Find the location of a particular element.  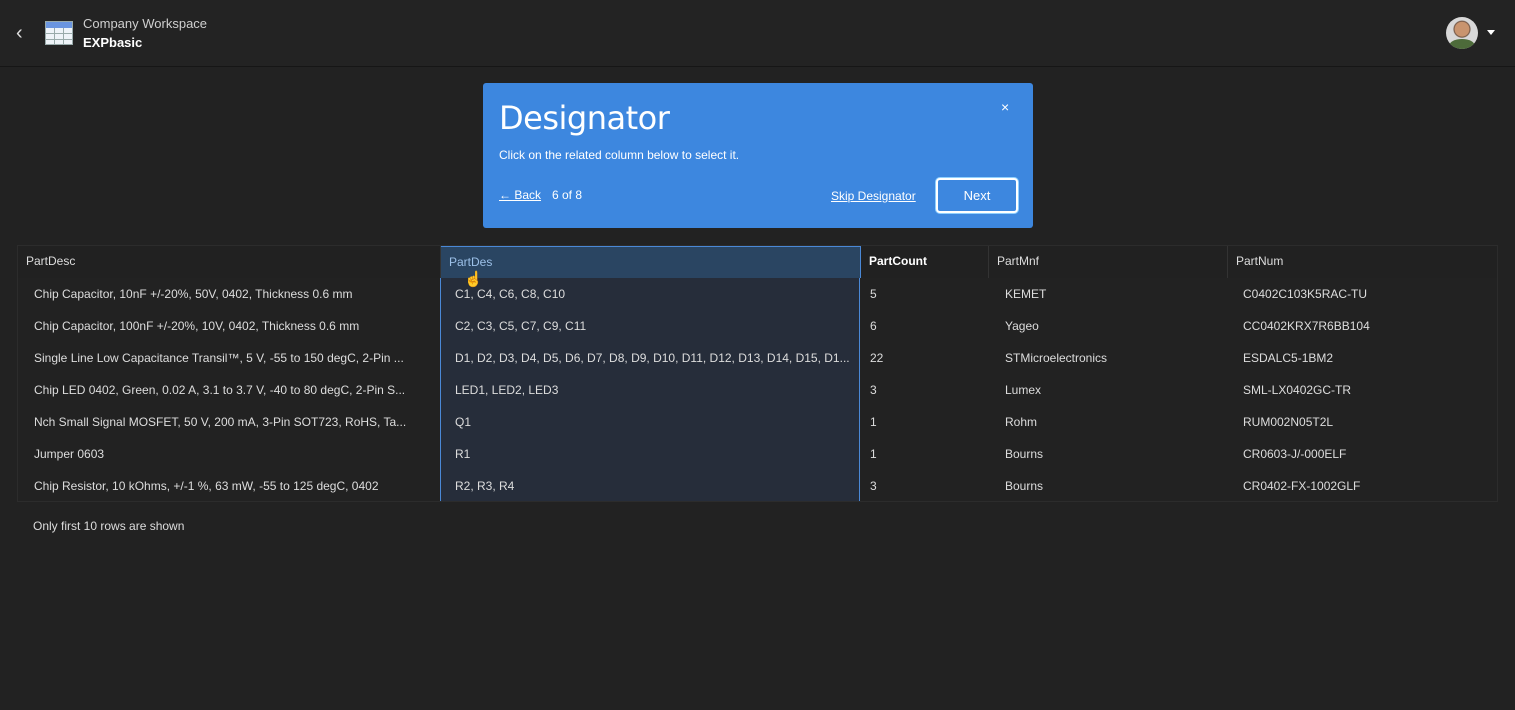

table-row: Jumper 0603 R1 1 Bourns CR0603-J/-000ELF is located at coordinates (757, 454).